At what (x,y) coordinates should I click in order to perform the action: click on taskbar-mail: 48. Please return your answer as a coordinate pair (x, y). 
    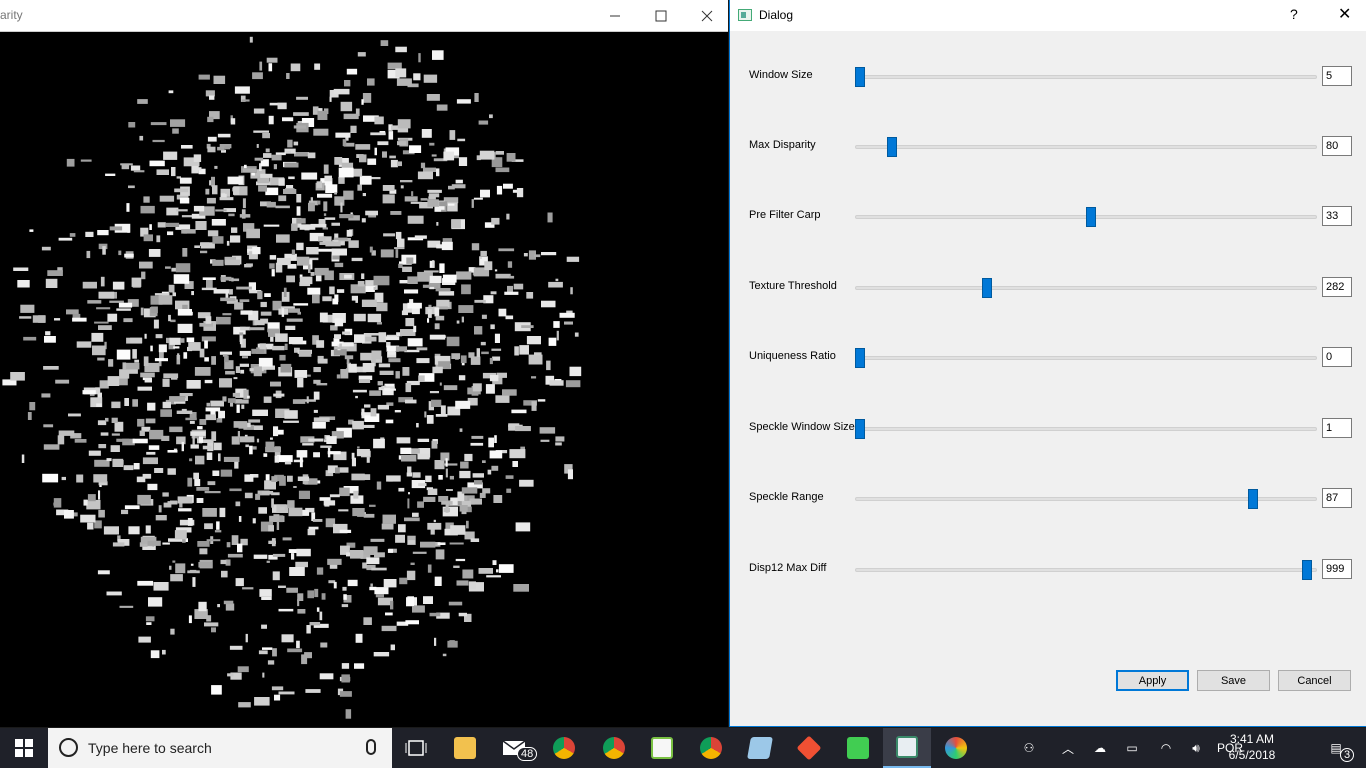
    Looking at the image, I should click on (514, 748).